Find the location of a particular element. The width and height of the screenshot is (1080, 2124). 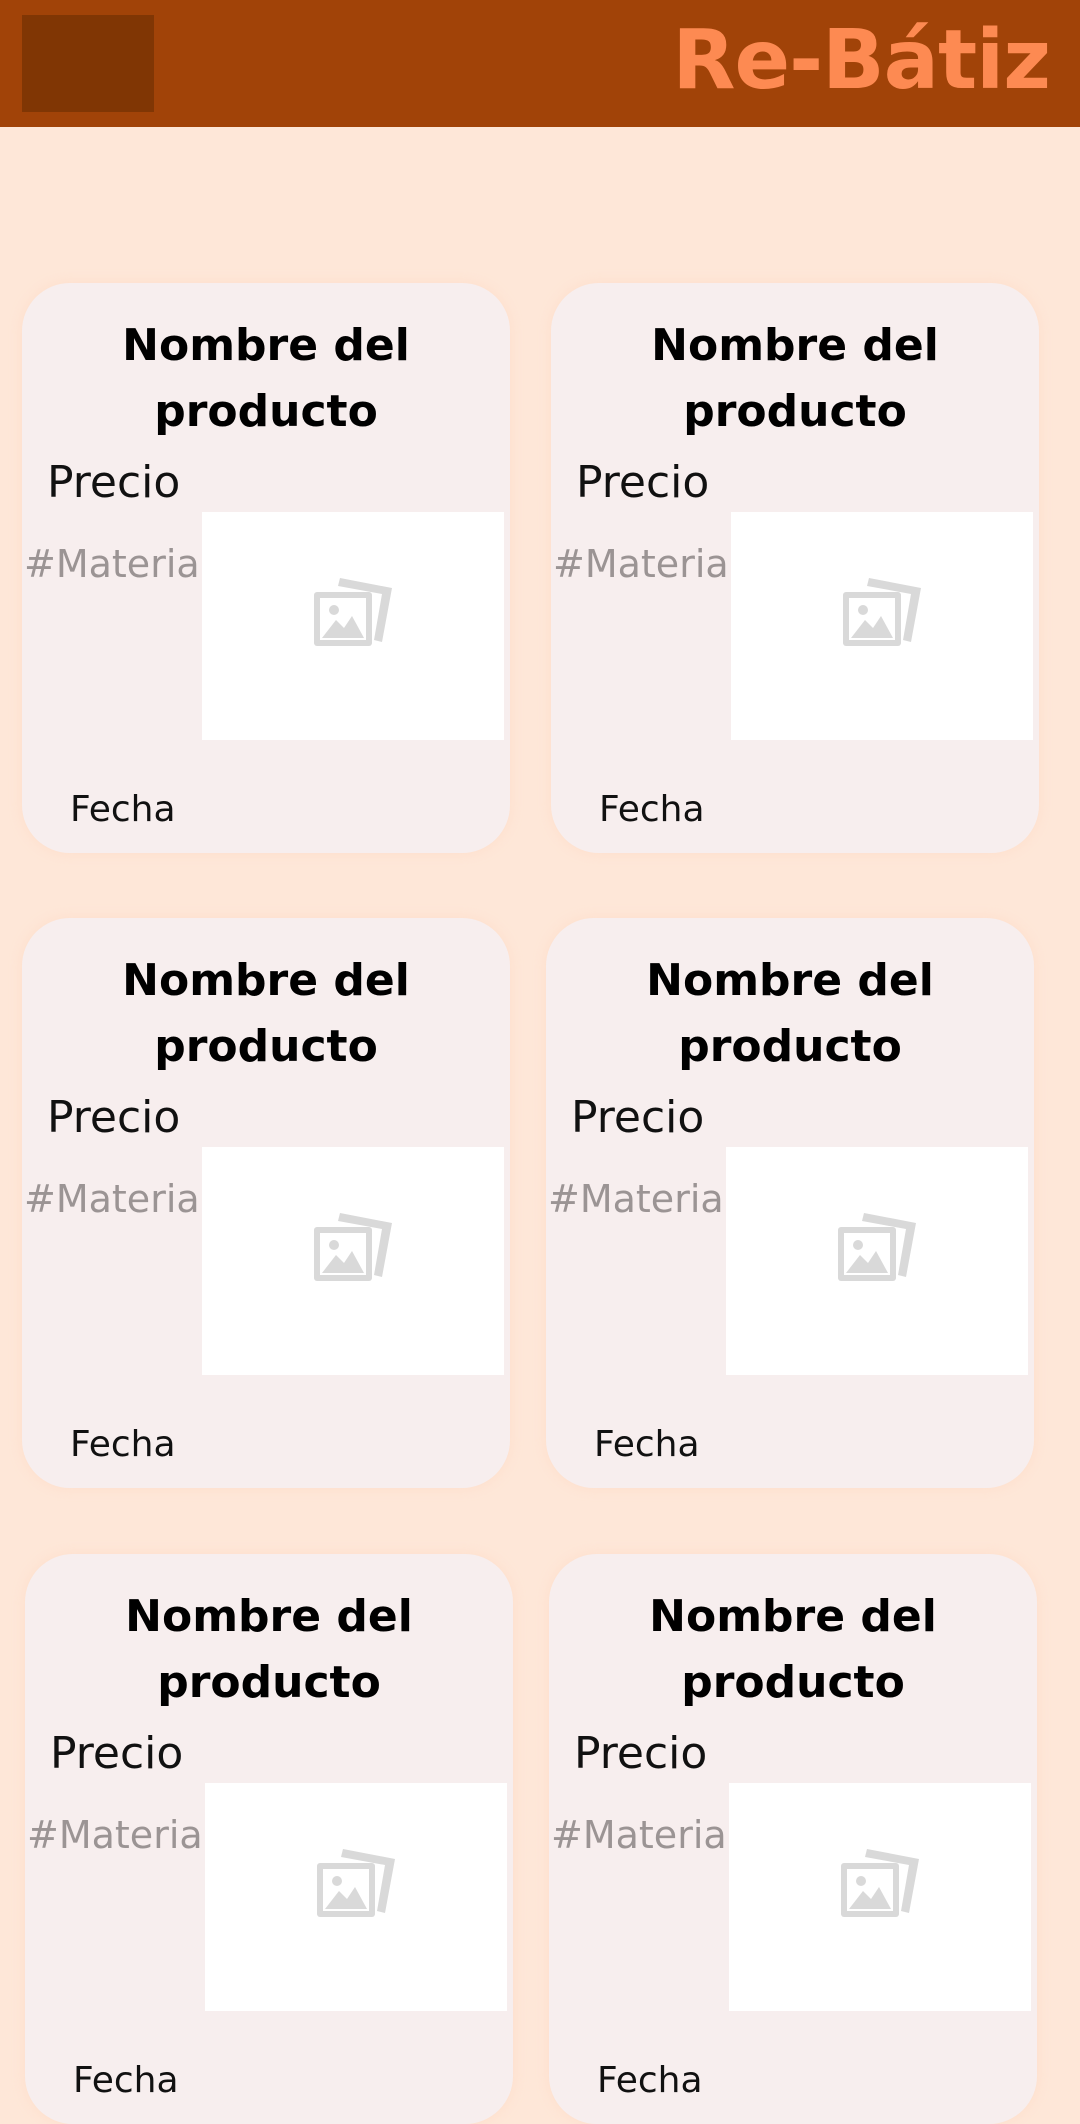

menu-button is located at coordinates (88, 63).